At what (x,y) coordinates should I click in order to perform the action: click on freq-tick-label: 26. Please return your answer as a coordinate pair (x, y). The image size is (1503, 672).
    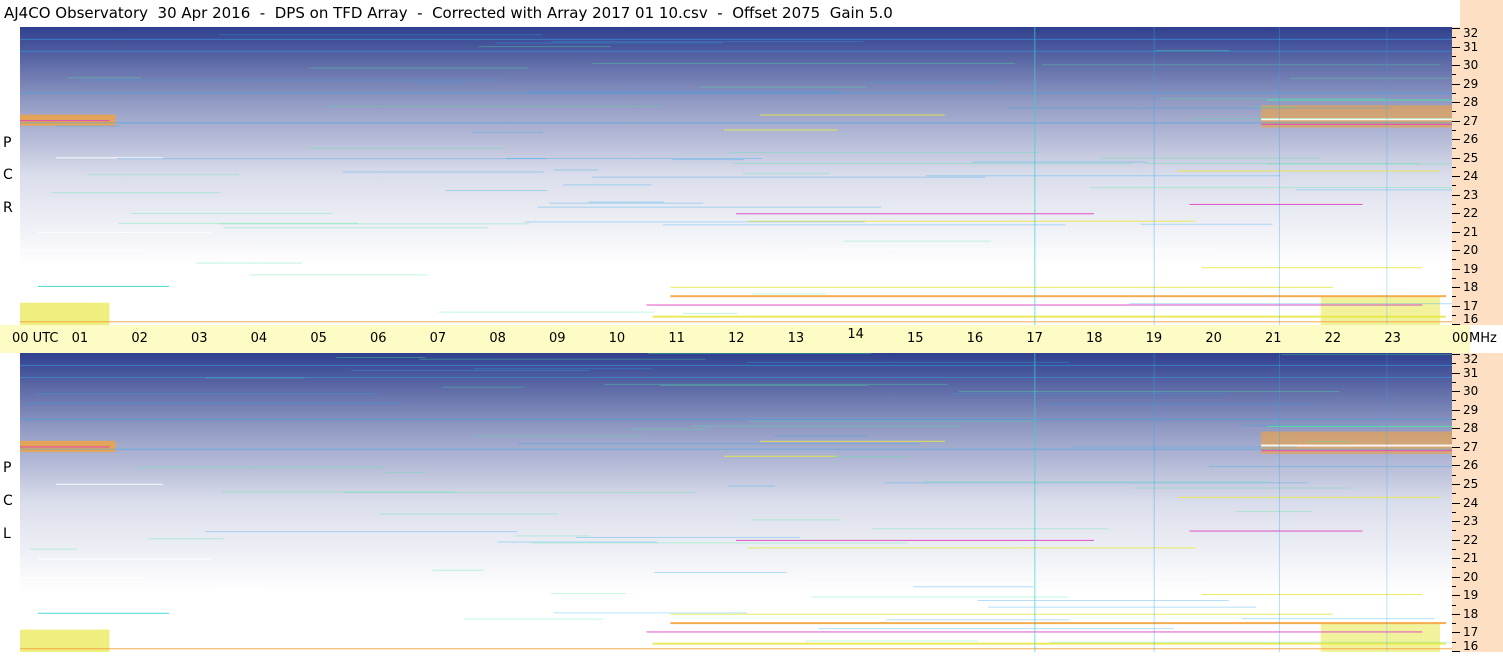
    Looking at the image, I should click on (1471, 465).